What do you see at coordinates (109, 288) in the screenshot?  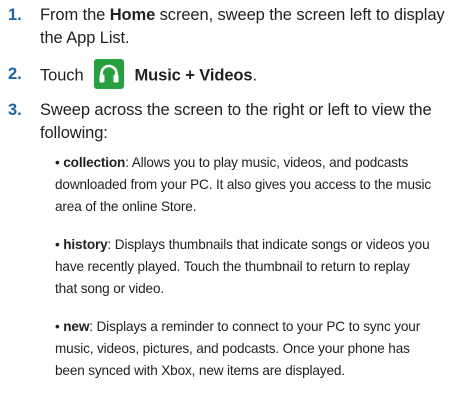 I see `bullet-text-line3: that song or video.` at bounding box center [109, 288].